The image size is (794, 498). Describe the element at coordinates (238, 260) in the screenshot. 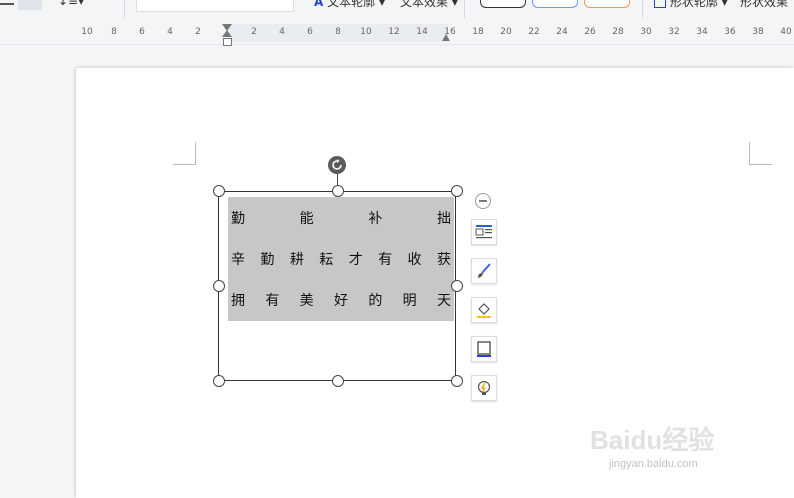

I see `char: 辛` at that location.